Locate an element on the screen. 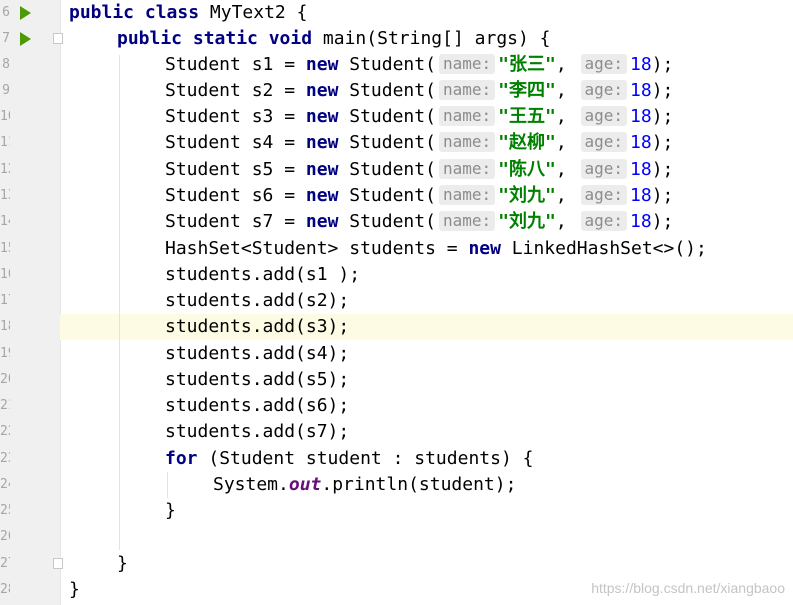 The width and height of the screenshot is (793, 605). code-line-current: 18 students.add(s3); is located at coordinates (396, 327).